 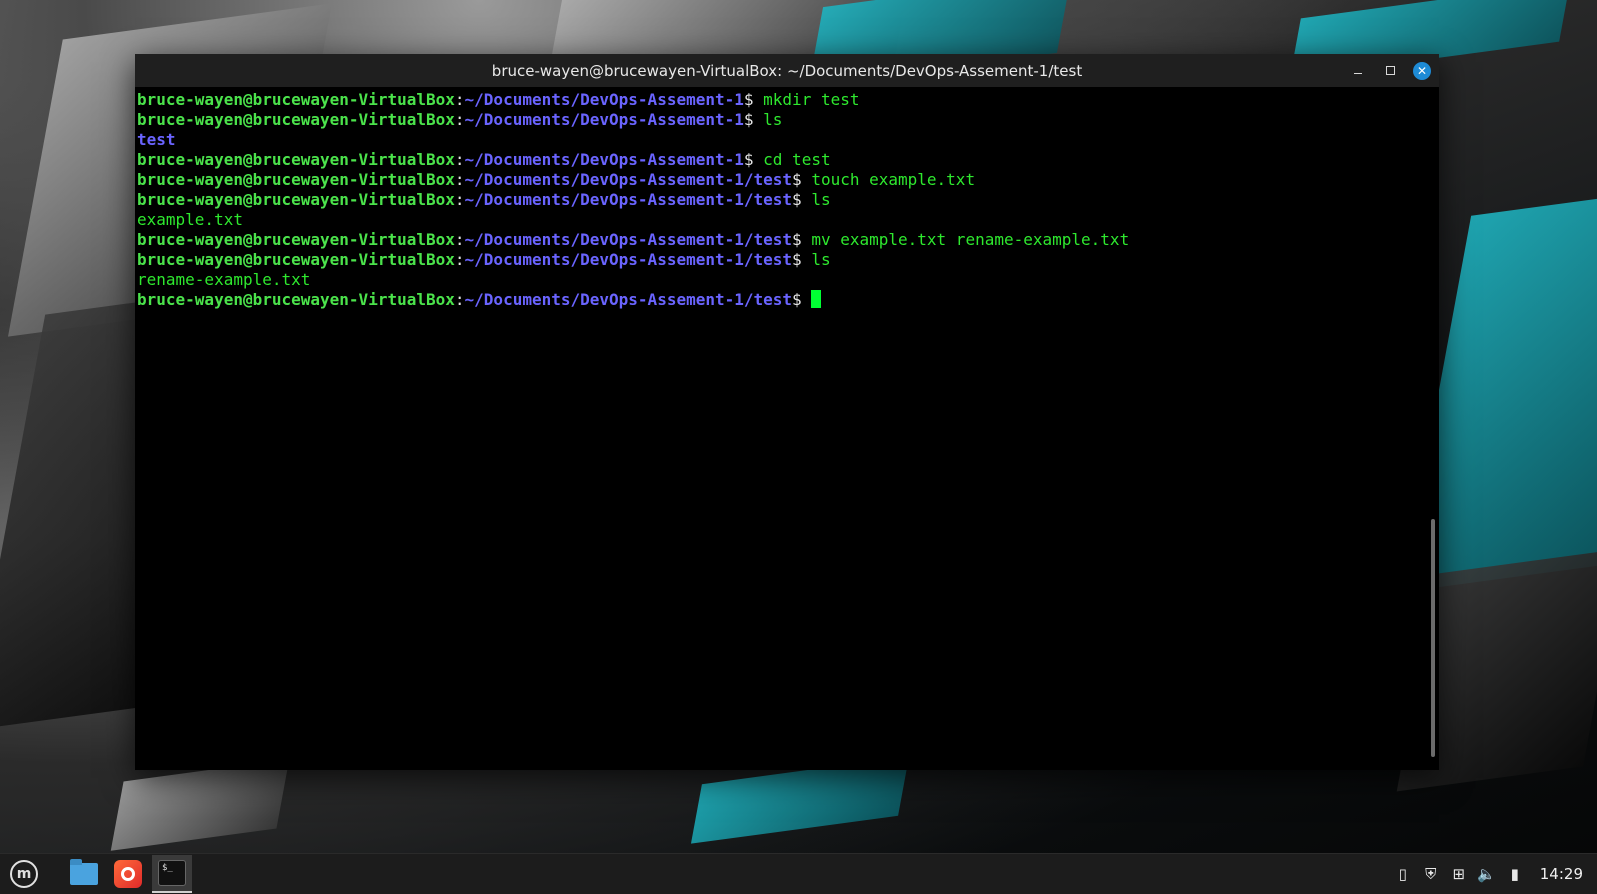 I want to click on clock: 14:29, so click(x=1561, y=874).